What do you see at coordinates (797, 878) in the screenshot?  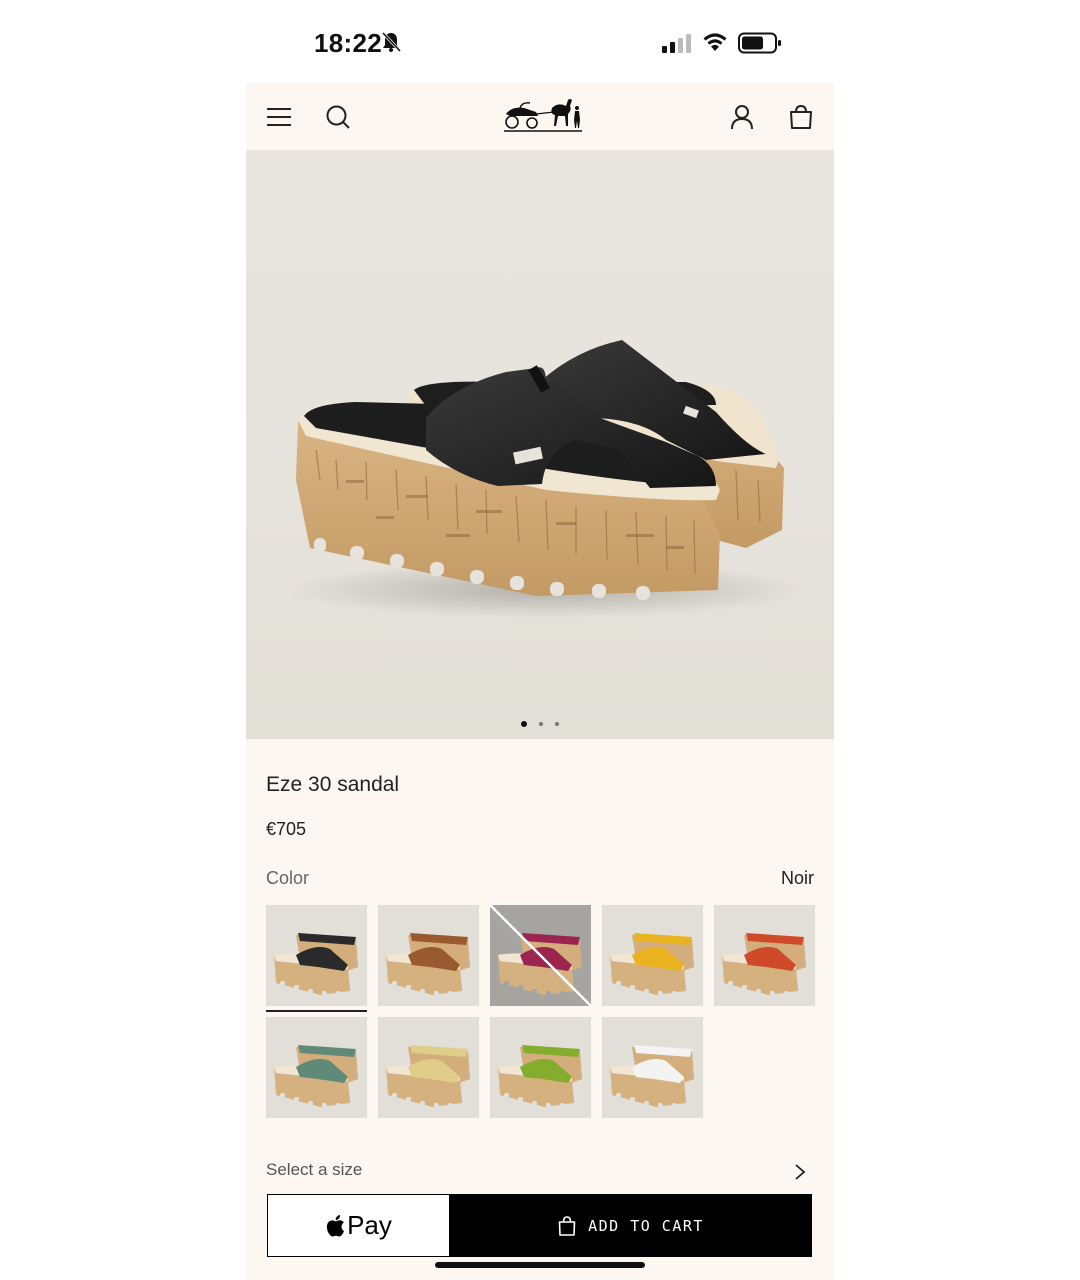 I see `selected-color-name: Noir` at bounding box center [797, 878].